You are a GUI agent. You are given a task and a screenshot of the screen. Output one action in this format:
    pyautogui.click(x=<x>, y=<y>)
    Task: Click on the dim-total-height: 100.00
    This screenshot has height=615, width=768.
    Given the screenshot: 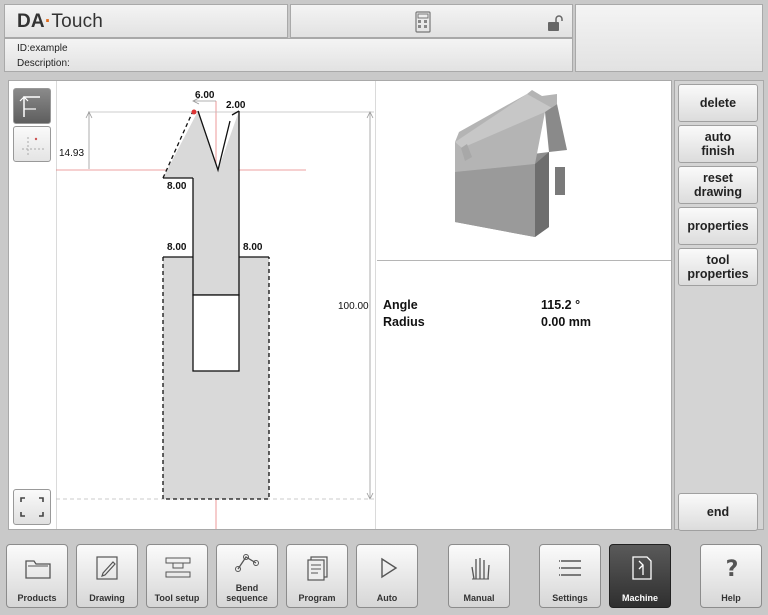 What is the action you would take?
    pyautogui.click(x=353, y=306)
    